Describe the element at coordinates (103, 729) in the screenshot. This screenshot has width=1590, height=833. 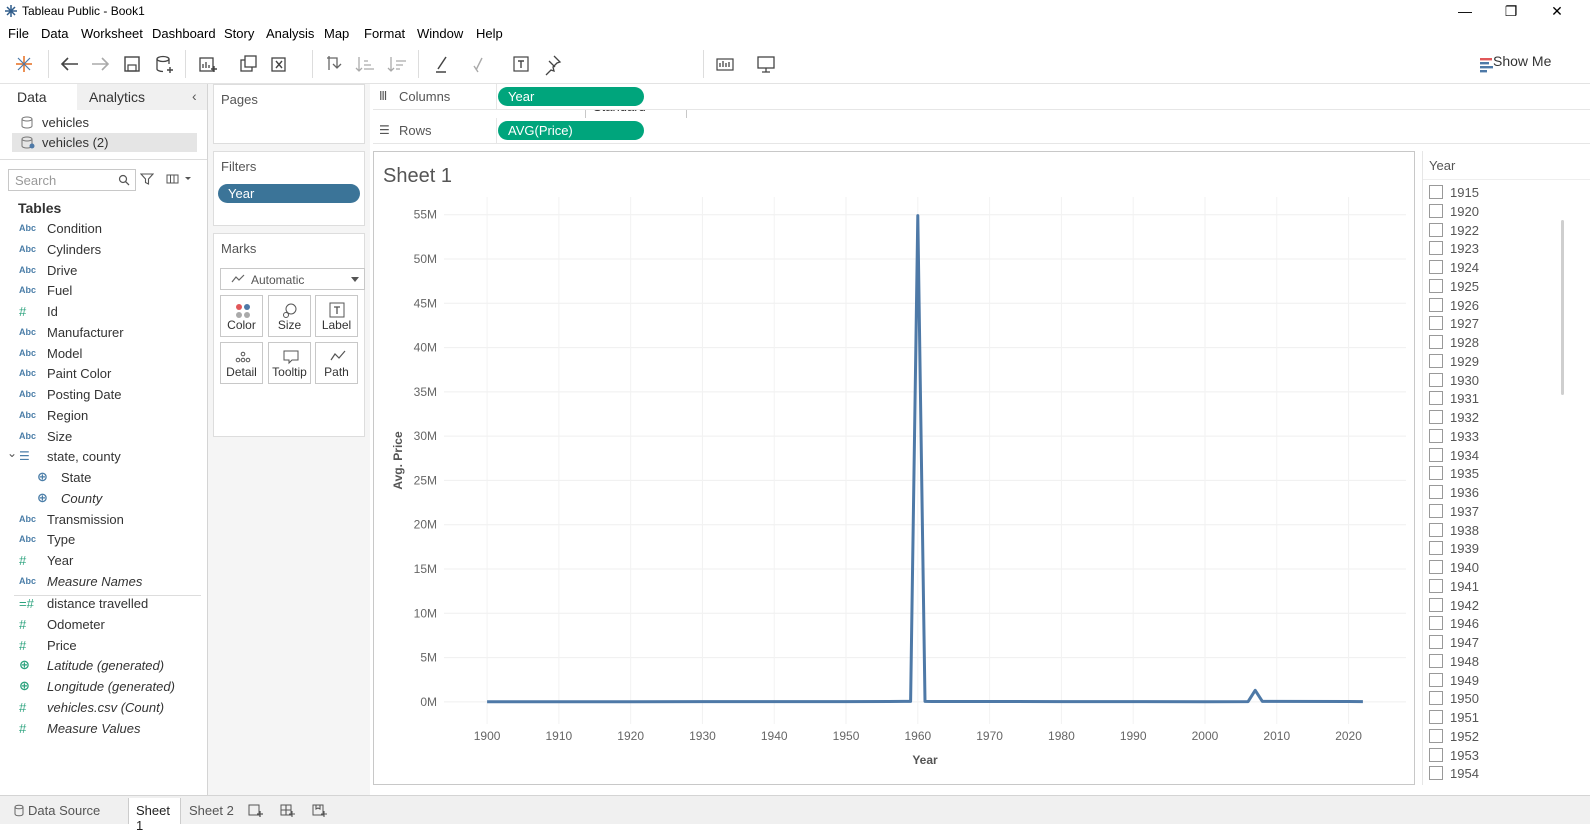
I see `field-measure-values: # Measure Values` at that location.